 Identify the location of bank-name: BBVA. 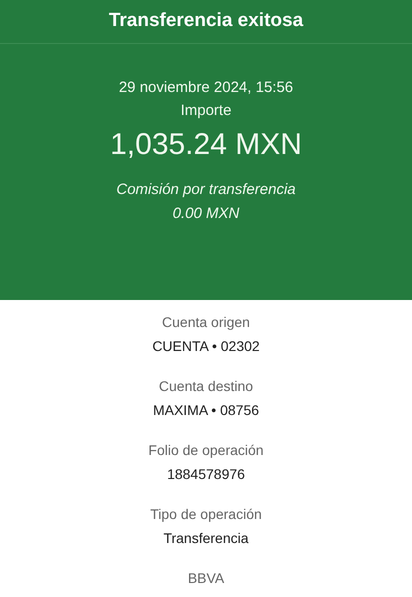
(206, 578).